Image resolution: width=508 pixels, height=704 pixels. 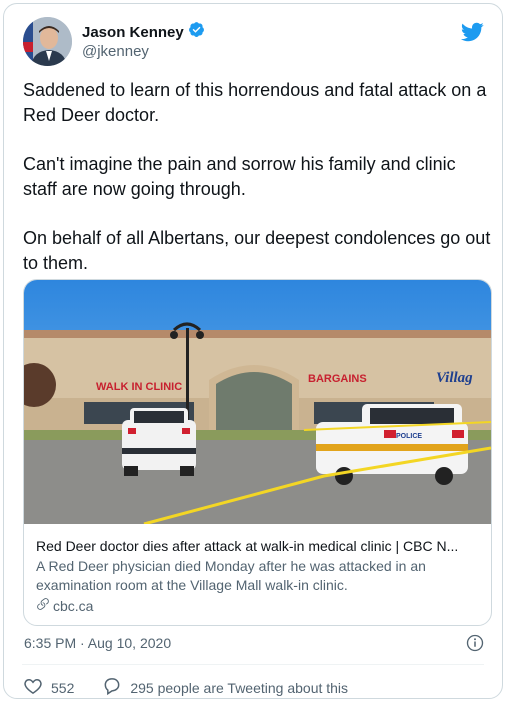 What do you see at coordinates (475, 643) in the screenshot?
I see `info-icon` at bounding box center [475, 643].